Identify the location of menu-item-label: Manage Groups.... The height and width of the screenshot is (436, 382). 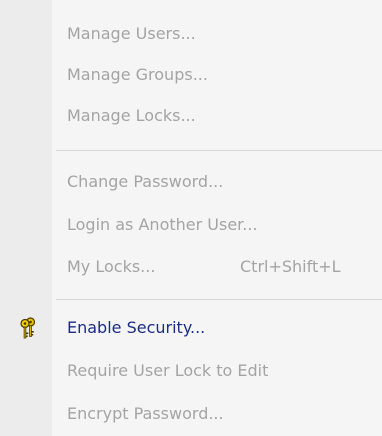
(137, 74).